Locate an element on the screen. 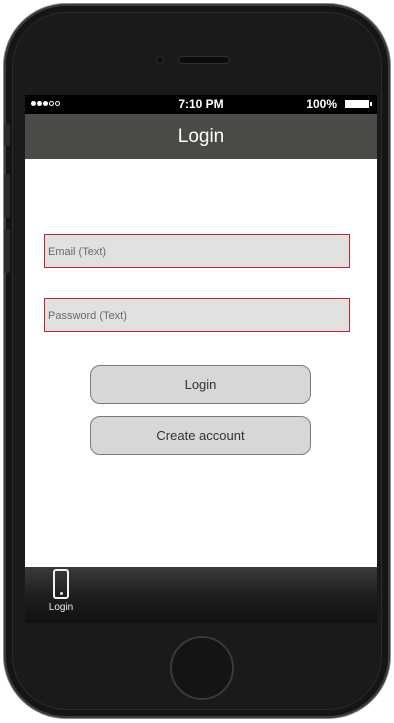  phone-icon is located at coordinates (61, 584).